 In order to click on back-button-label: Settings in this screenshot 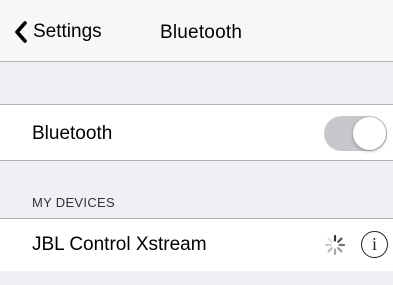, I will do `click(67, 31)`.